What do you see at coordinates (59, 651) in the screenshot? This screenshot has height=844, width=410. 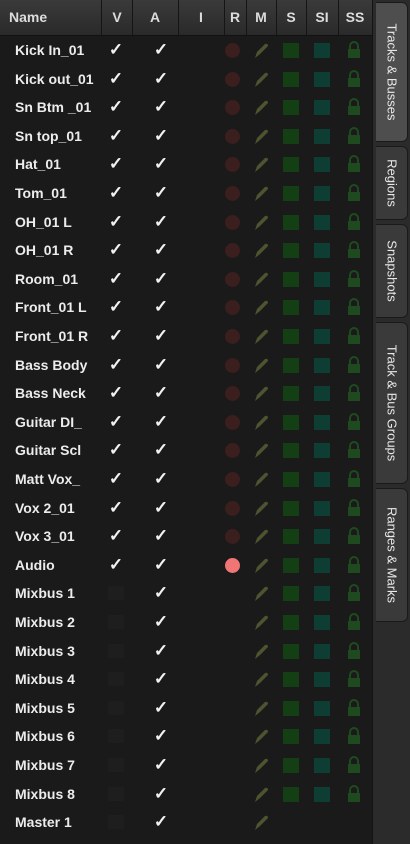 I see `track-name: Mixbus 3` at bounding box center [59, 651].